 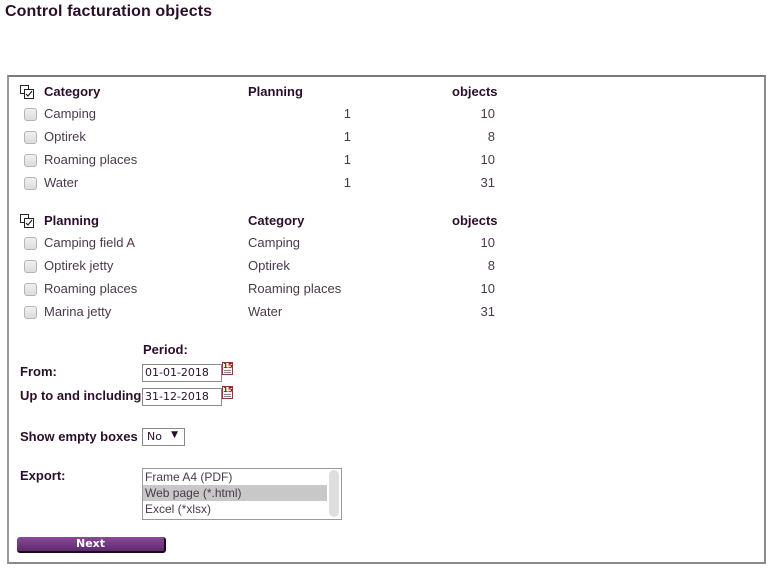 I want to click on category-name: Roaming places, so click(x=91, y=159).